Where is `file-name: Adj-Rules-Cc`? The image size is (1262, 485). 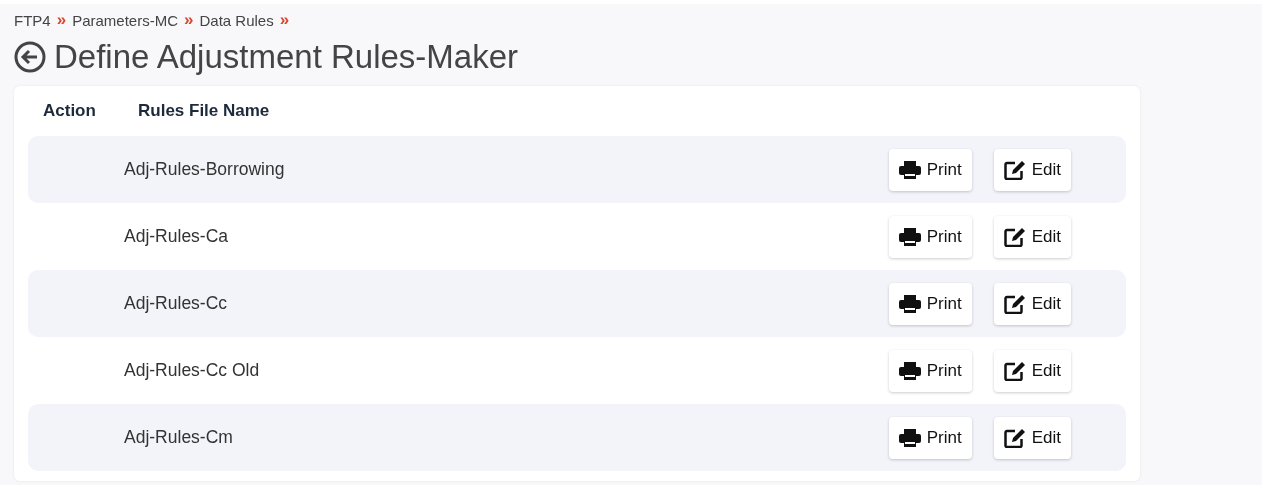 file-name: Adj-Rules-Cc is located at coordinates (176, 303).